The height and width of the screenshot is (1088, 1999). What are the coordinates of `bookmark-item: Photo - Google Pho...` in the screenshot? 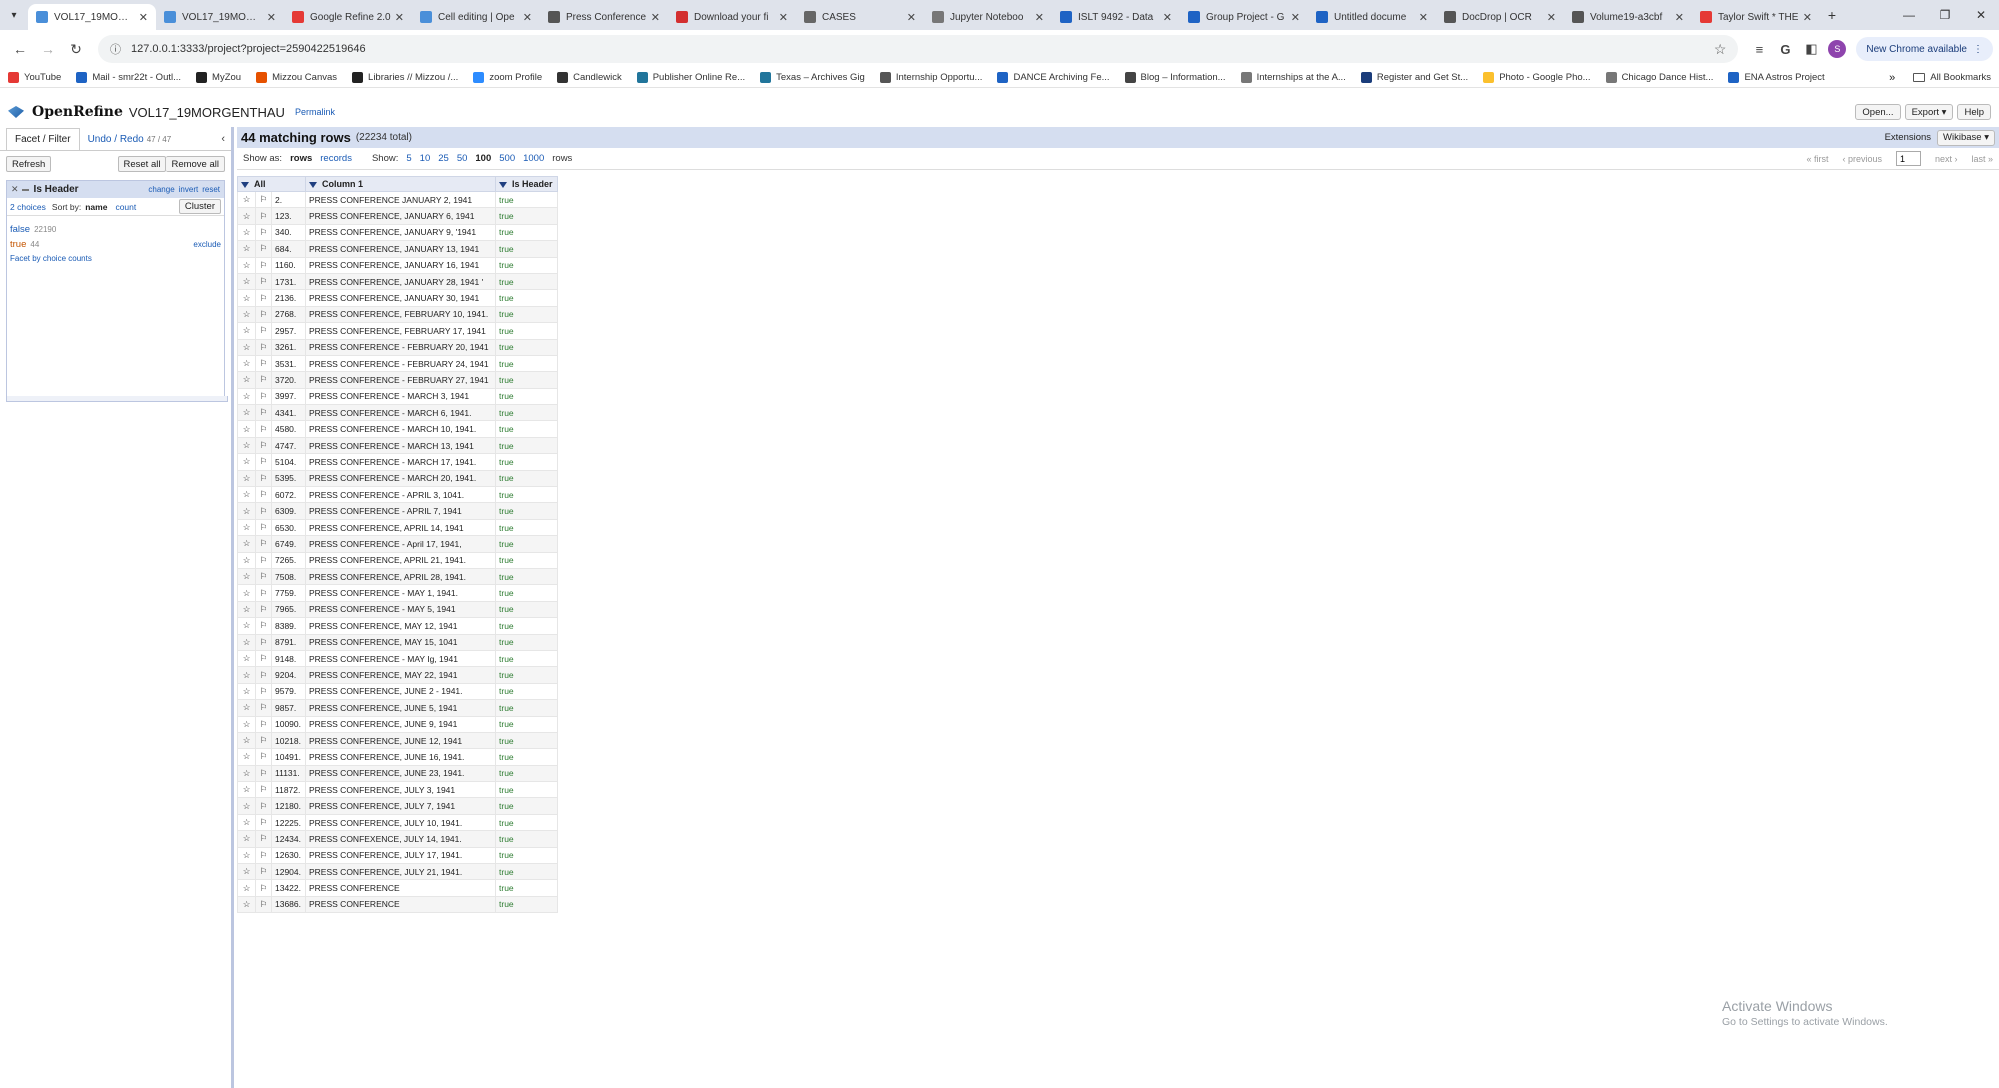 It's located at (1537, 77).